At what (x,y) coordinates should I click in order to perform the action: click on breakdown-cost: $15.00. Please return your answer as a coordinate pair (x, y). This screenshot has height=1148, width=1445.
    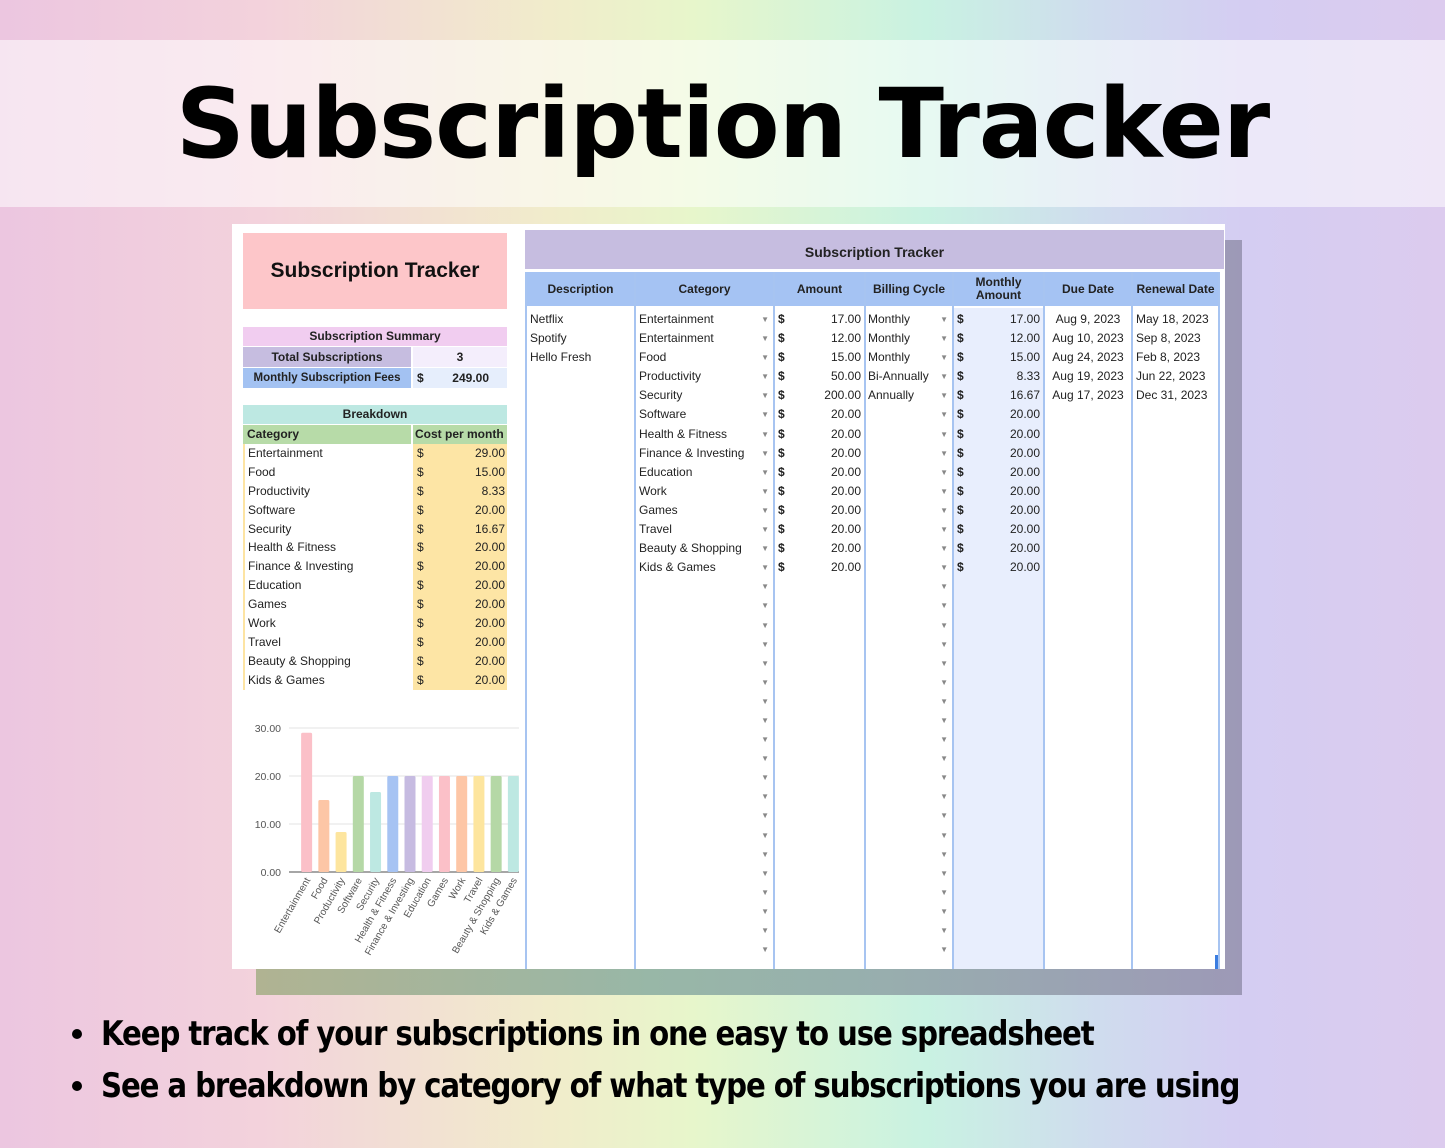
    Looking at the image, I should click on (460, 472).